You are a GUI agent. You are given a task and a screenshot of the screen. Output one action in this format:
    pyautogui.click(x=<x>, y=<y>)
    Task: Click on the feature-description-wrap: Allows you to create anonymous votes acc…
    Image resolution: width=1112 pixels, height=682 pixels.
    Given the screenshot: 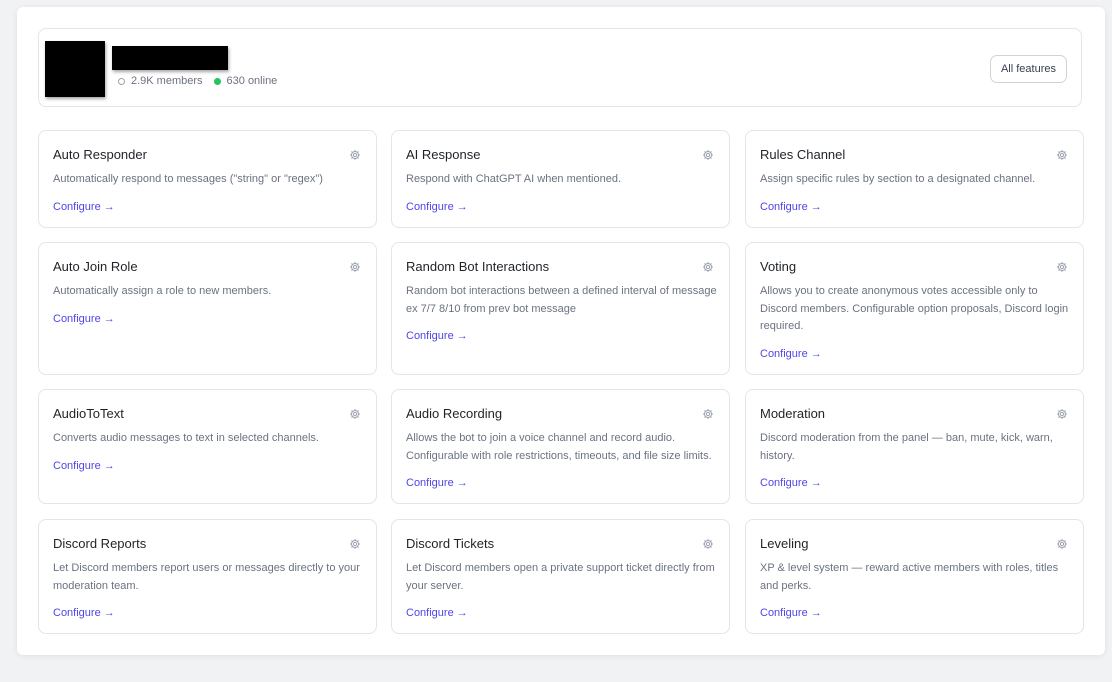 What is the action you would take?
    pyautogui.click(x=916, y=323)
    